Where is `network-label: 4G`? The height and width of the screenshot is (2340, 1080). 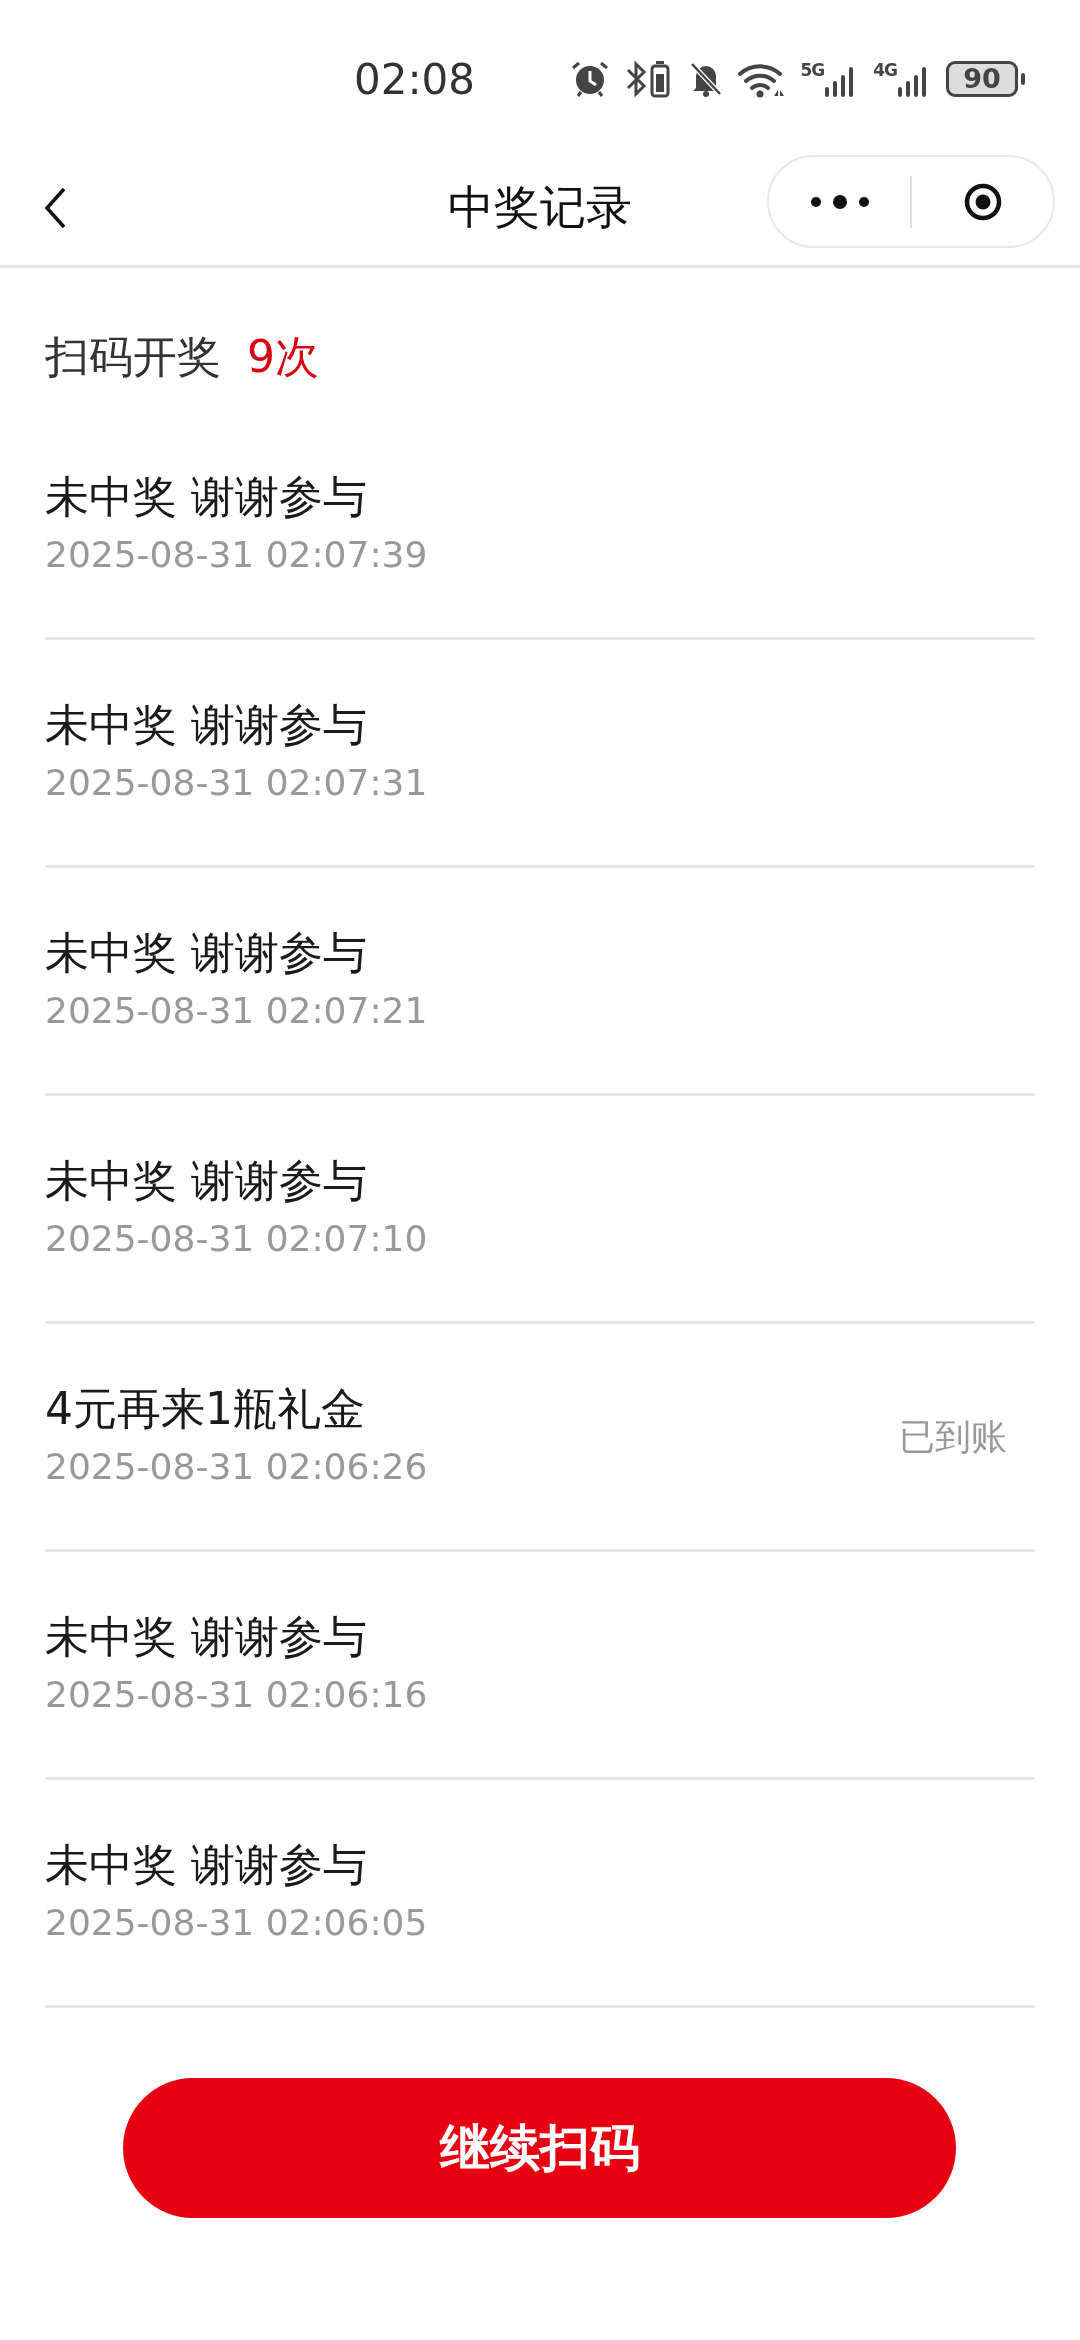
network-label: 4G is located at coordinates (885, 70).